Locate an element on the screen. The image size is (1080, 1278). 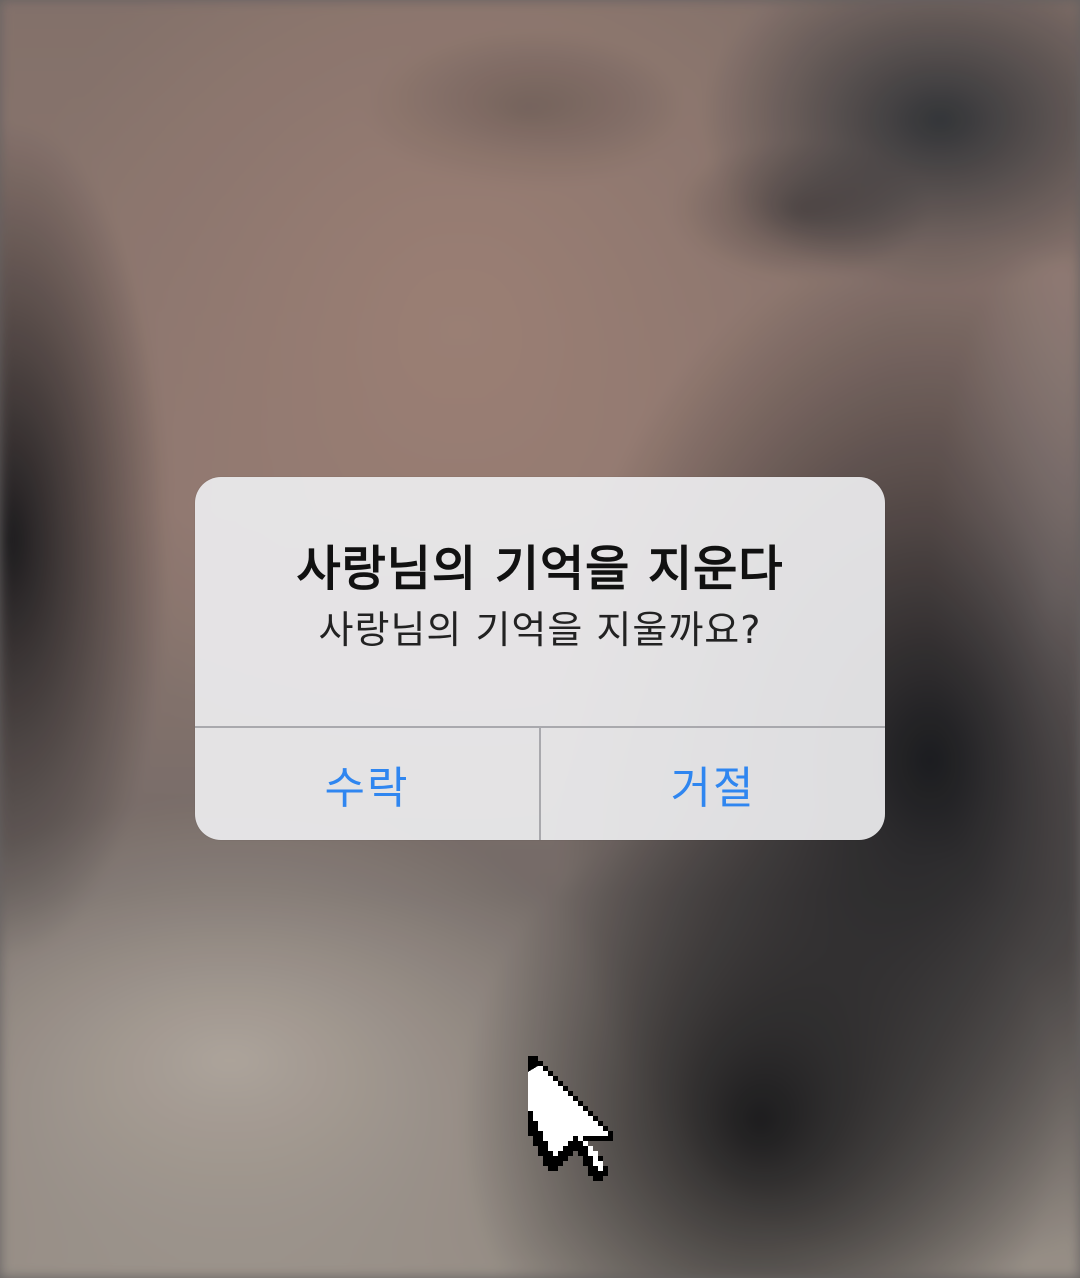
alert-message: 사랑님의 기억을 지울까요? is located at coordinates (540, 630).